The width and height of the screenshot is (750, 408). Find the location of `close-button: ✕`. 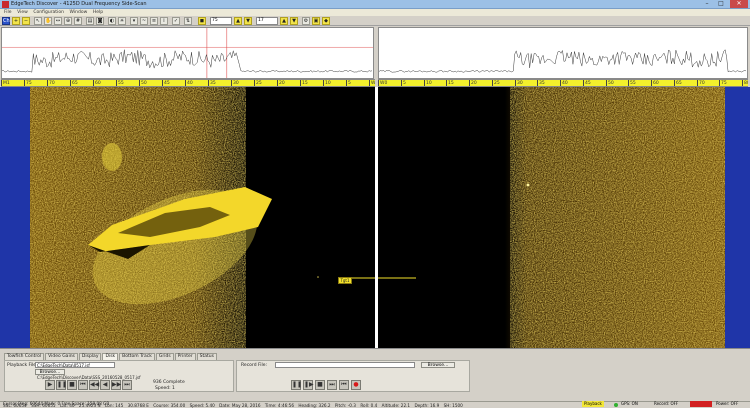

close-button: ✕ is located at coordinates (739, 4).